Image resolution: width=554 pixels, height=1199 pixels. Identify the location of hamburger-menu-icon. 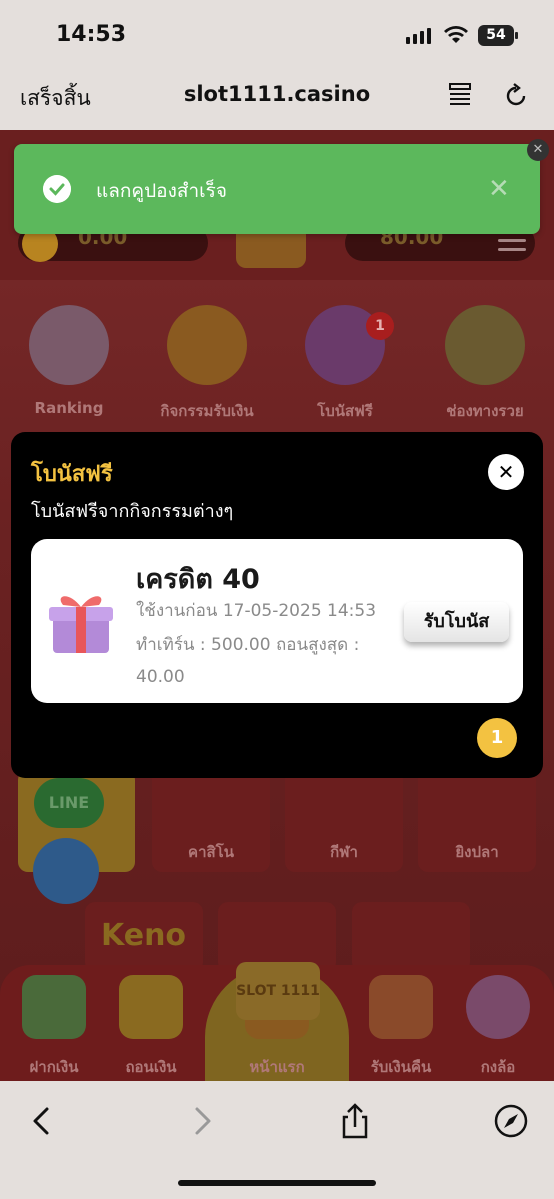
(512, 243).